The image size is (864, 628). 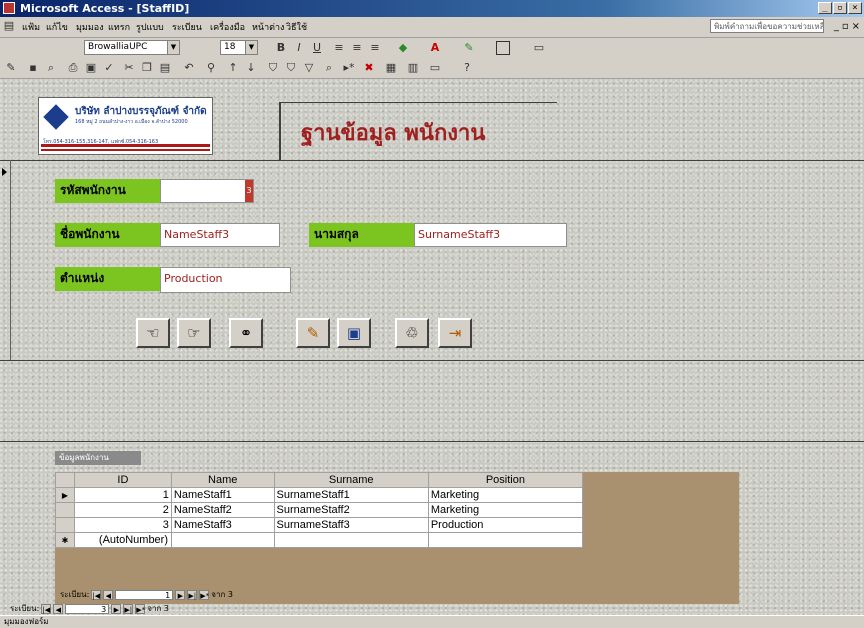 I want to click on database-window-icon: ▥, so click(x=413, y=68).